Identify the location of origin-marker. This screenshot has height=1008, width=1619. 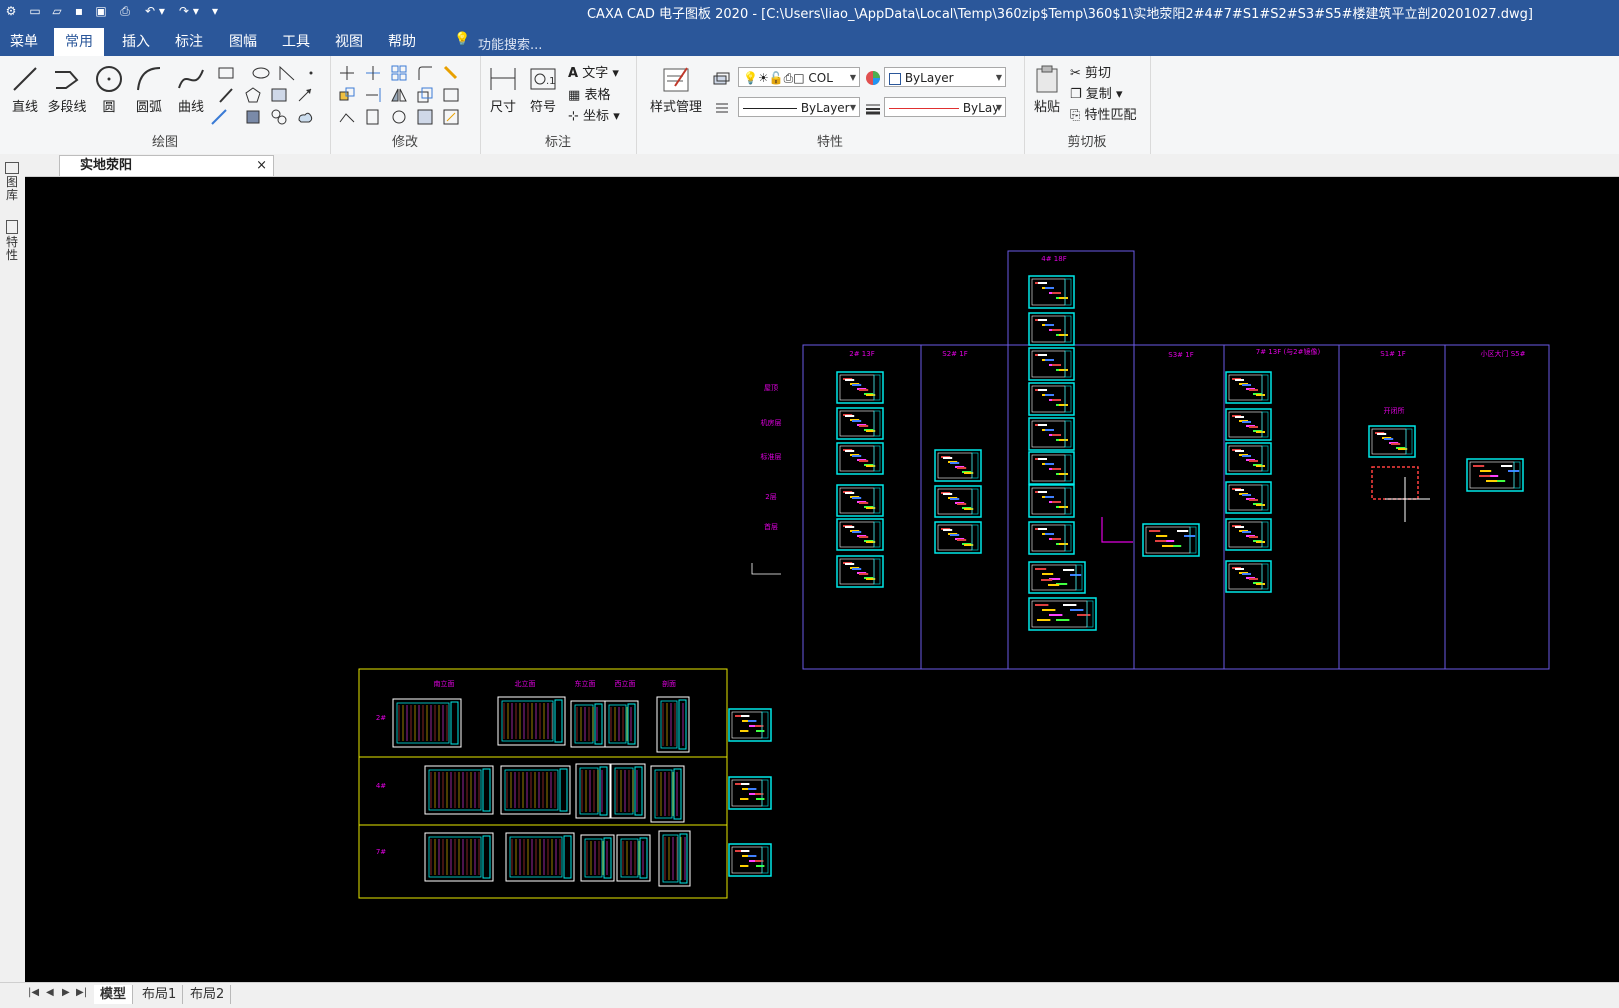
(766, 569).